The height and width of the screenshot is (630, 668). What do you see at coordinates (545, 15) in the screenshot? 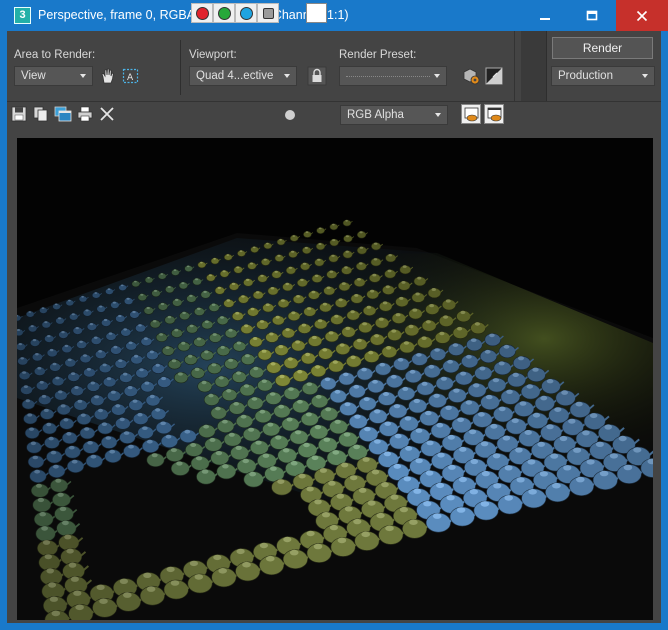
I see `minimize-button` at bounding box center [545, 15].